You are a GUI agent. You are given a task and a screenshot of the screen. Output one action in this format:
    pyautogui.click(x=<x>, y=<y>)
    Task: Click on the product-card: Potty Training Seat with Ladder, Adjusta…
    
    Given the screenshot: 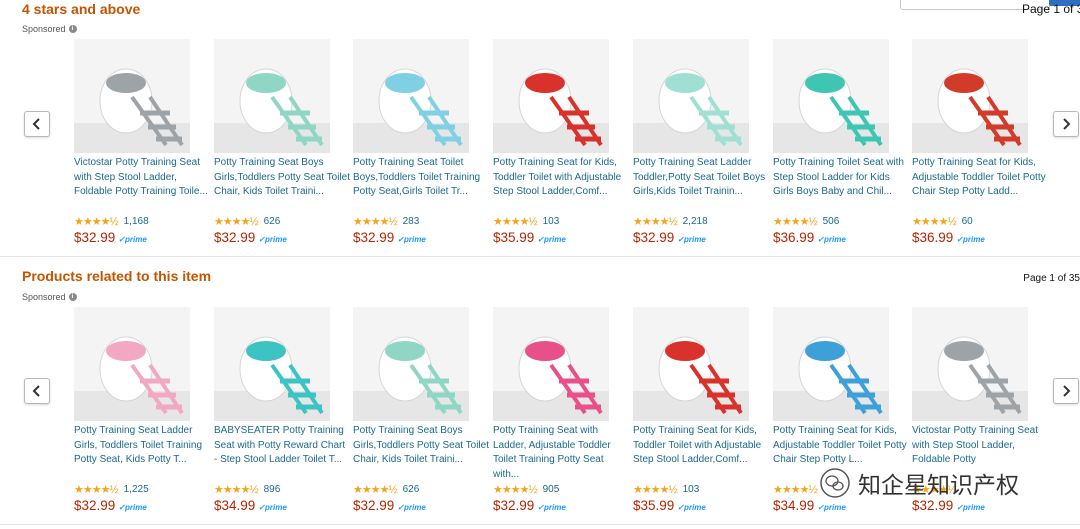 What is the action you would take?
    pyautogui.click(x=563, y=410)
    